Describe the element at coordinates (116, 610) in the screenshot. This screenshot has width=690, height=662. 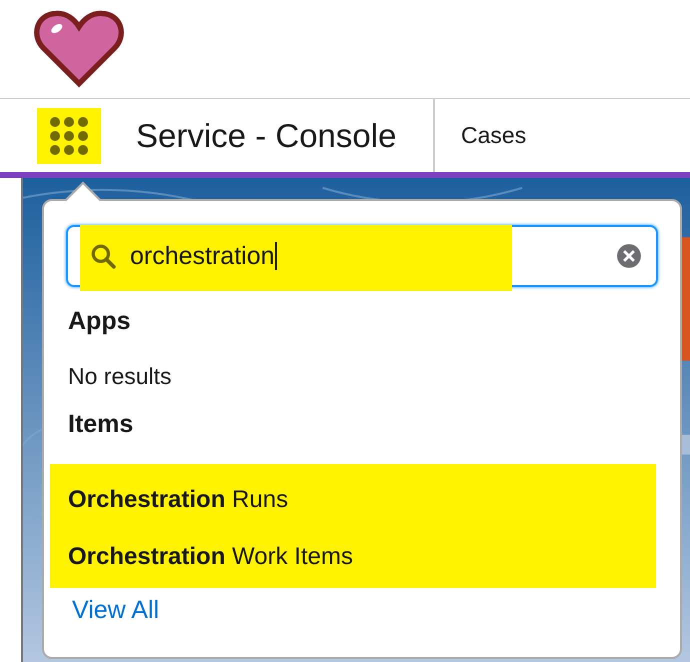
I see `view-all-link: View All` at that location.